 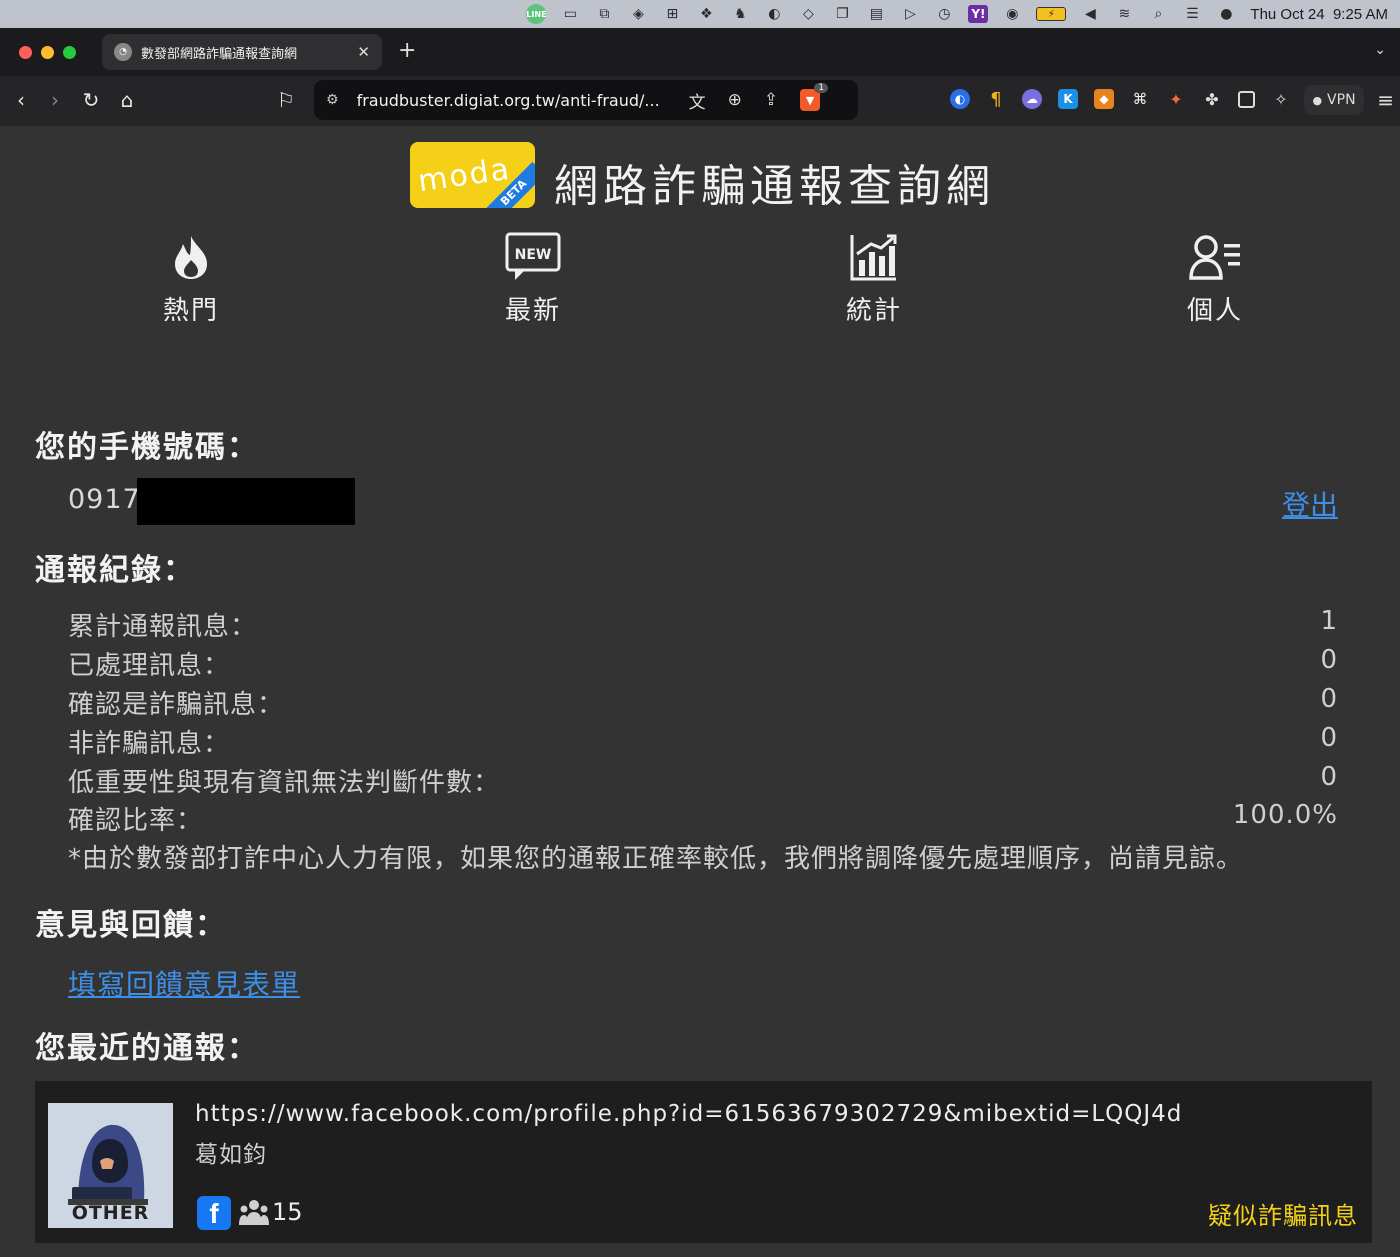 I want to click on nav-latest: NEW 最新, so click(x=533, y=278).